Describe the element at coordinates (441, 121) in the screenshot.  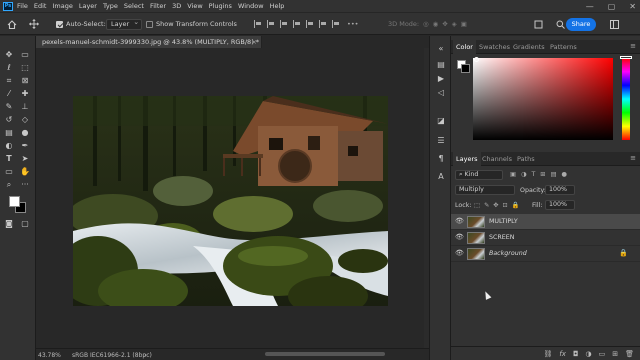
I see `adjustments-panel-icon: ◪` at that location.